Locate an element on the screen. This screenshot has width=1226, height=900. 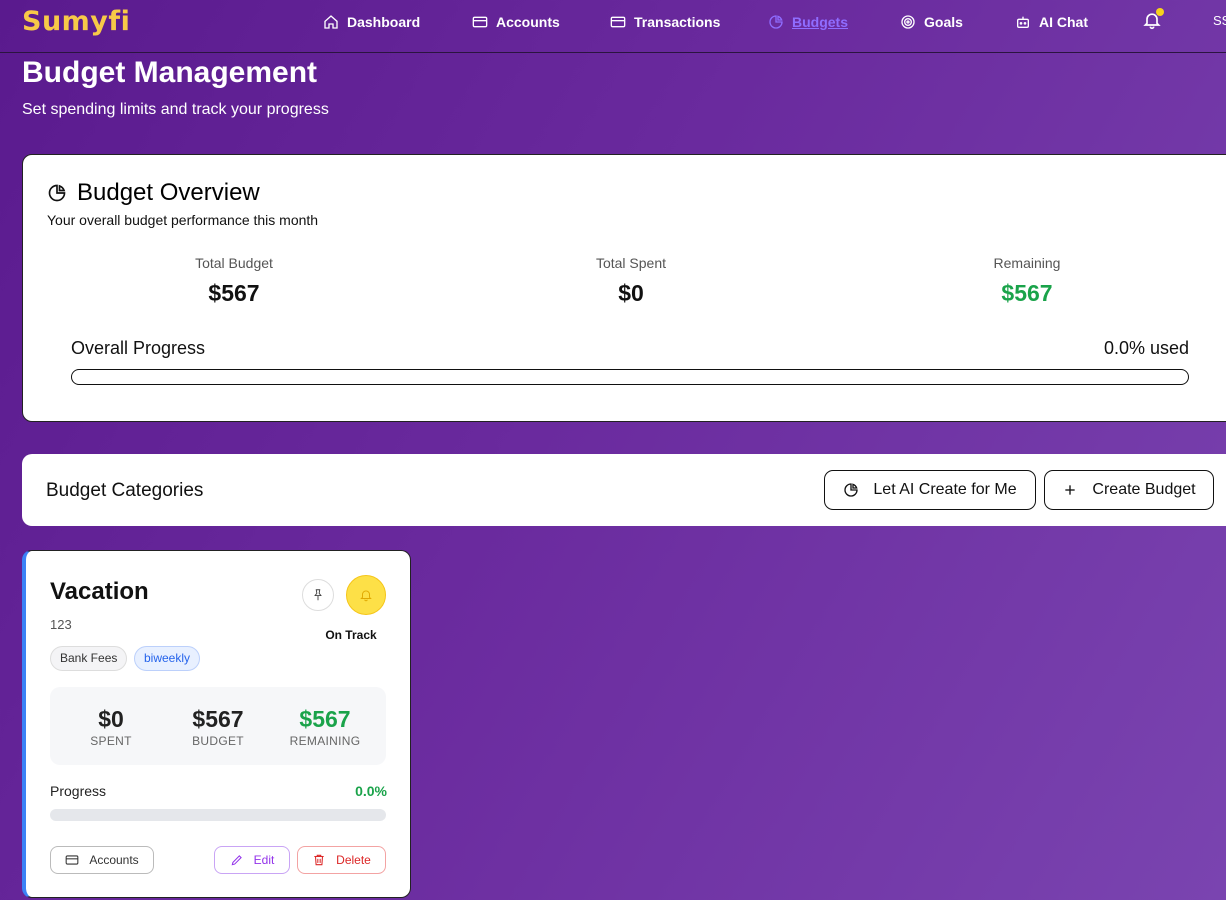
overview-heading: Budget Overview is located at coordinates (153, 193).